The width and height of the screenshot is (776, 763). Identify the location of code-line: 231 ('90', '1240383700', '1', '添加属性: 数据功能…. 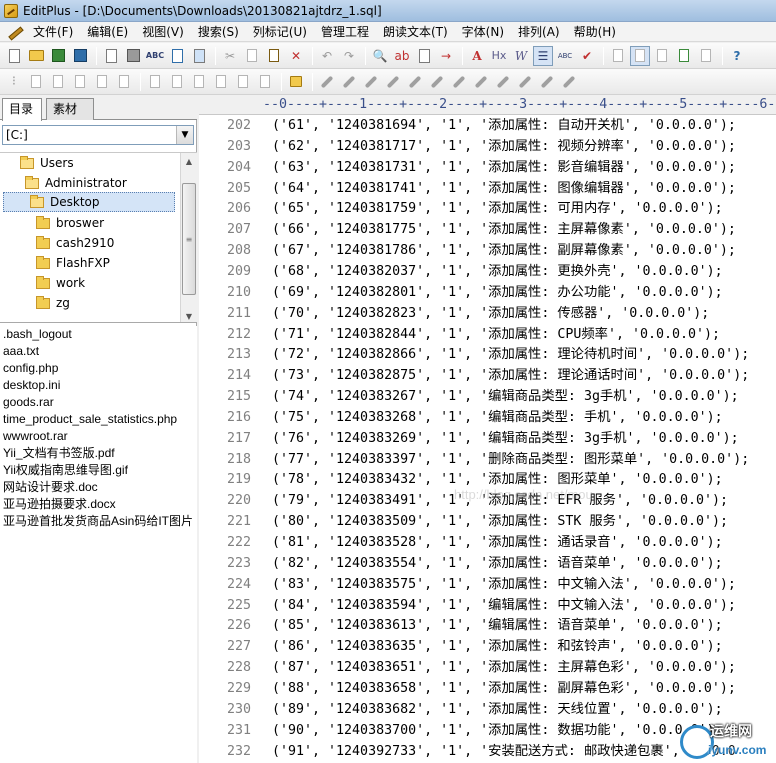
(487, 730).